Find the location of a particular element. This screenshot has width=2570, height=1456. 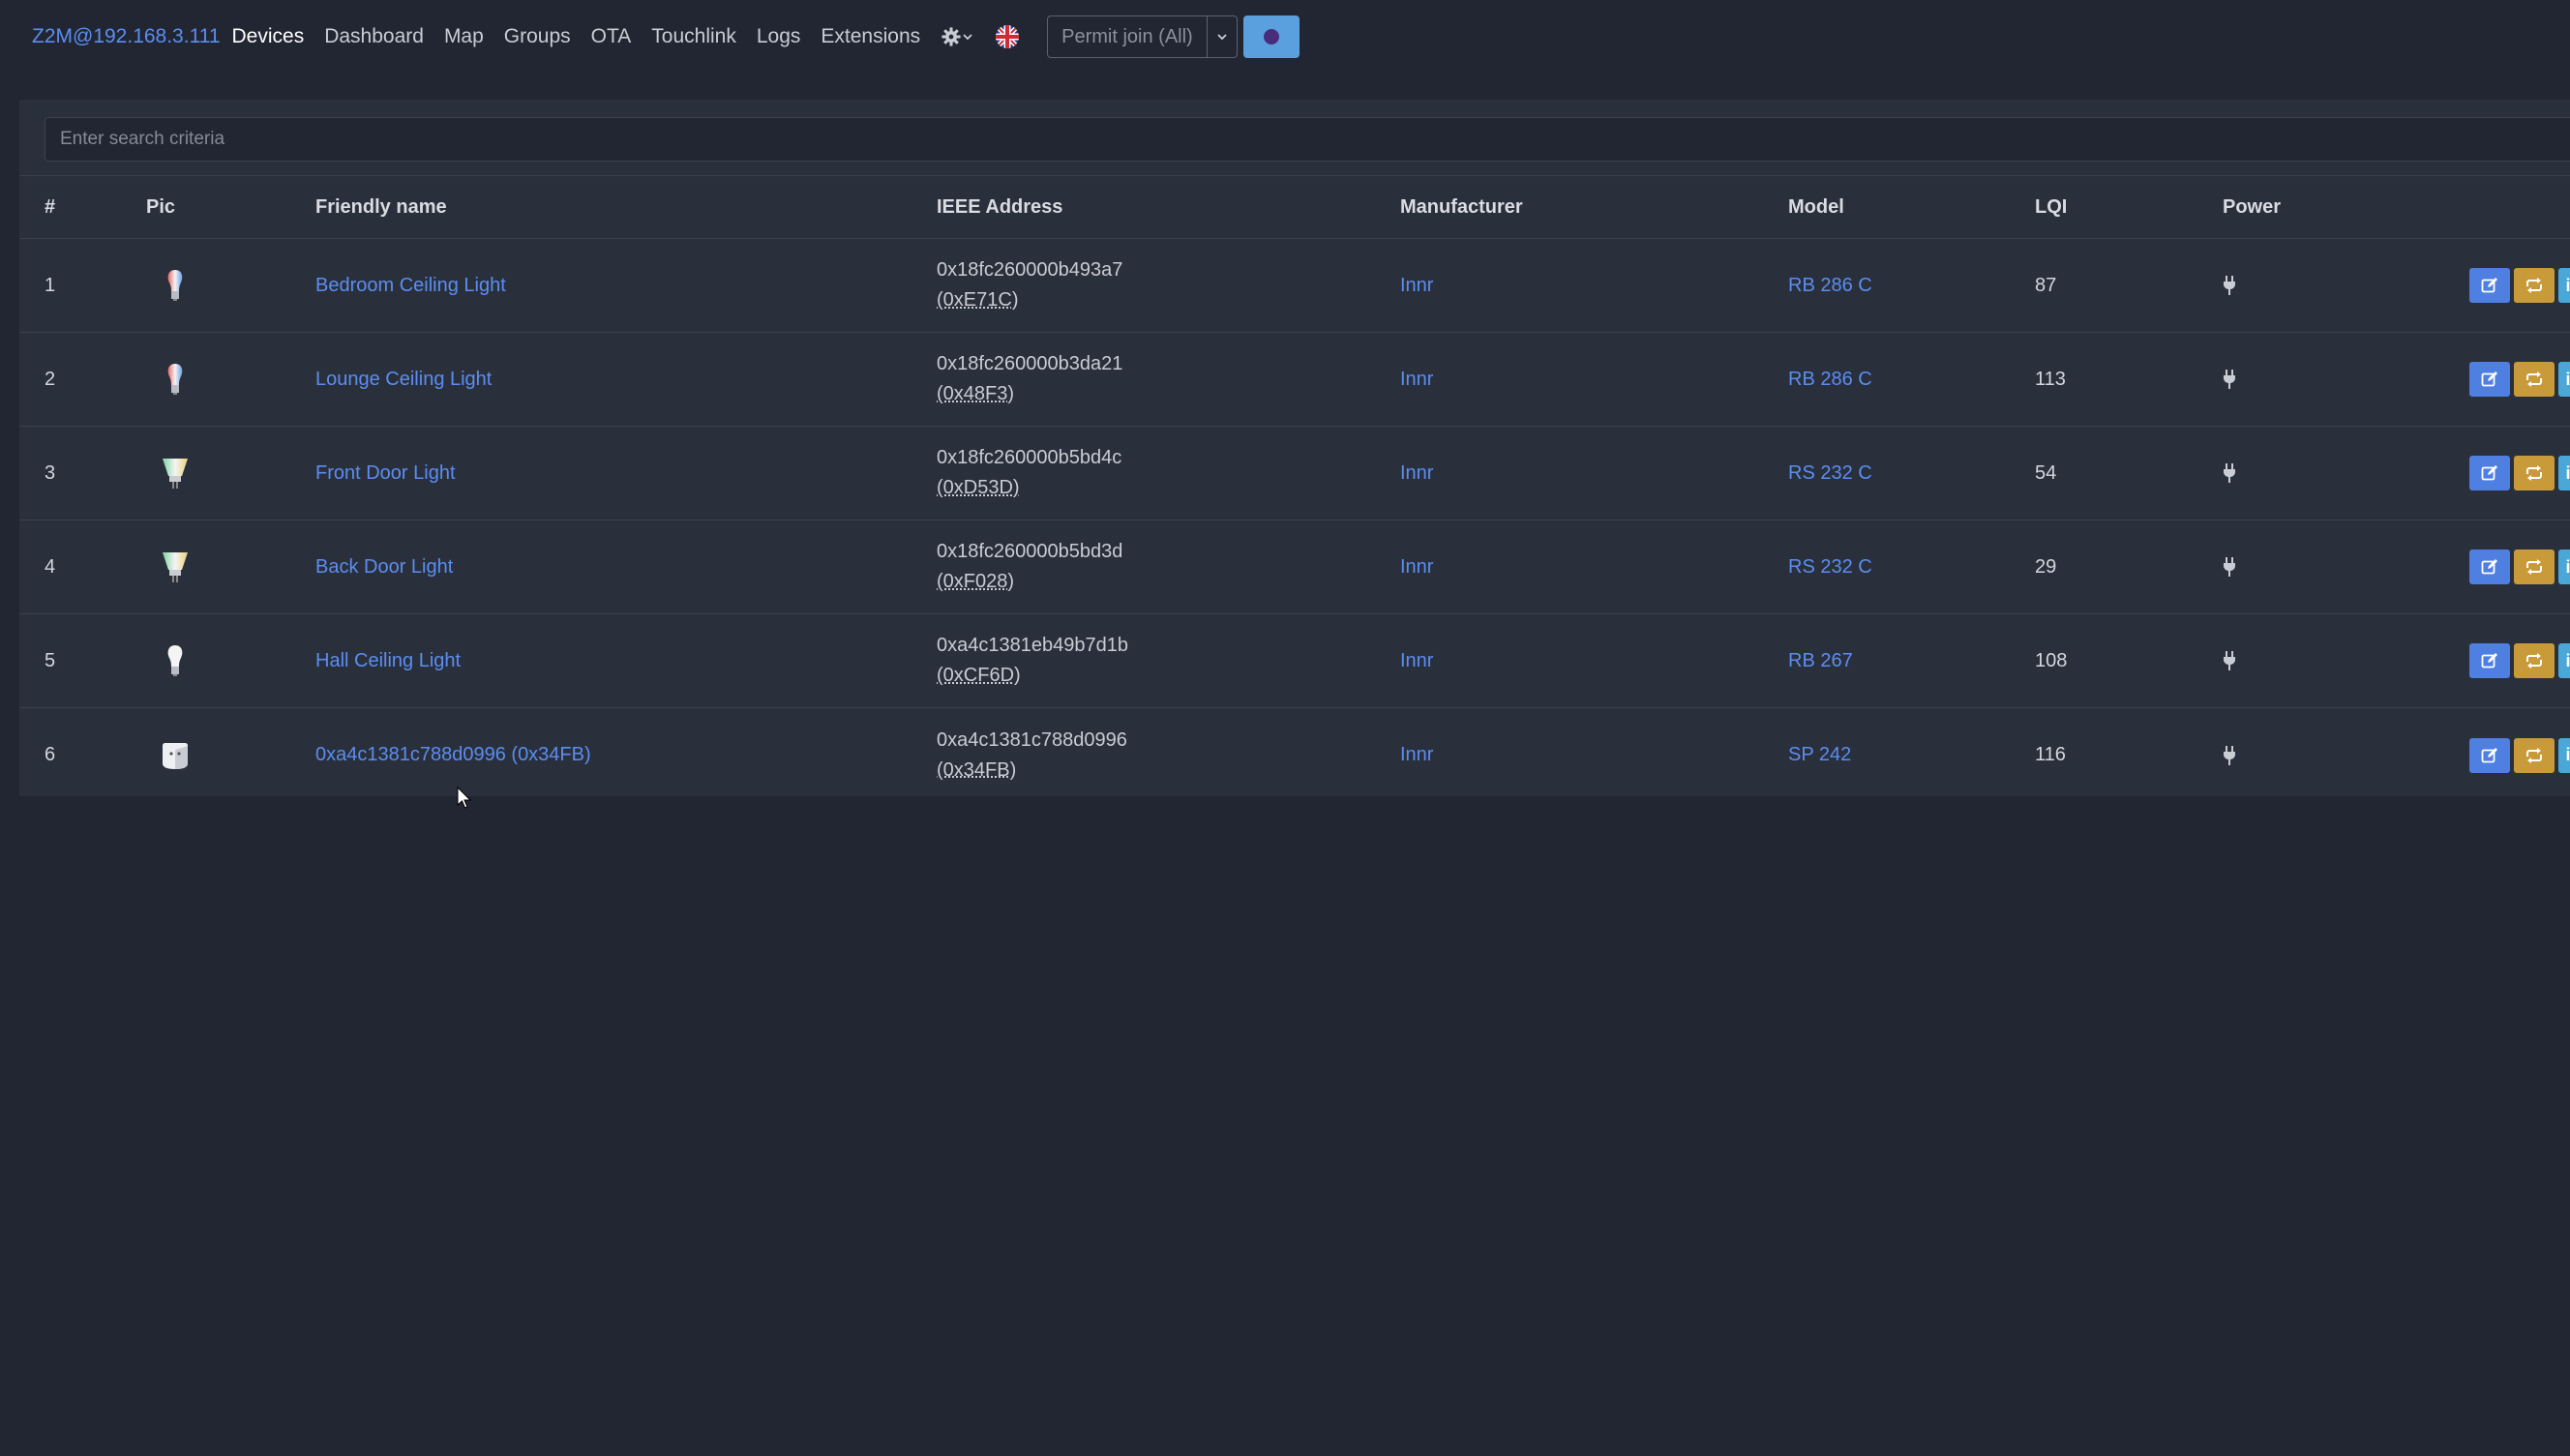

brand-link: Z2M@192.168.3.111 is located at coordinates (127, 36).